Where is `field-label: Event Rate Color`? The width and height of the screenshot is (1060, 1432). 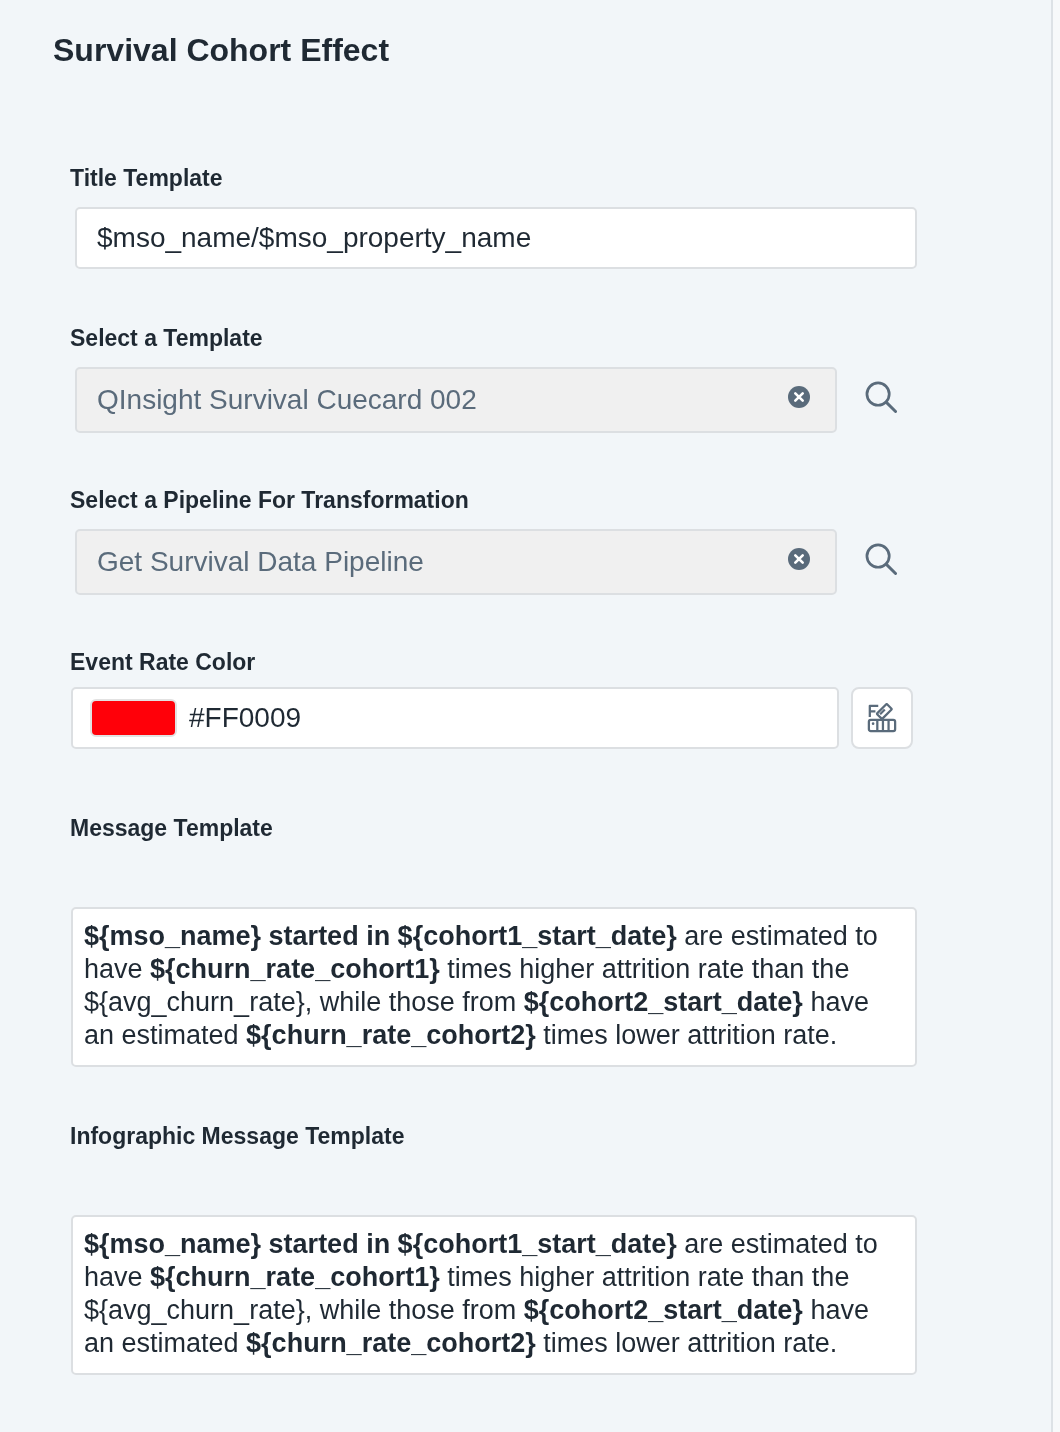 field-label: Event Rate Color is located at coordinates (163, 662).